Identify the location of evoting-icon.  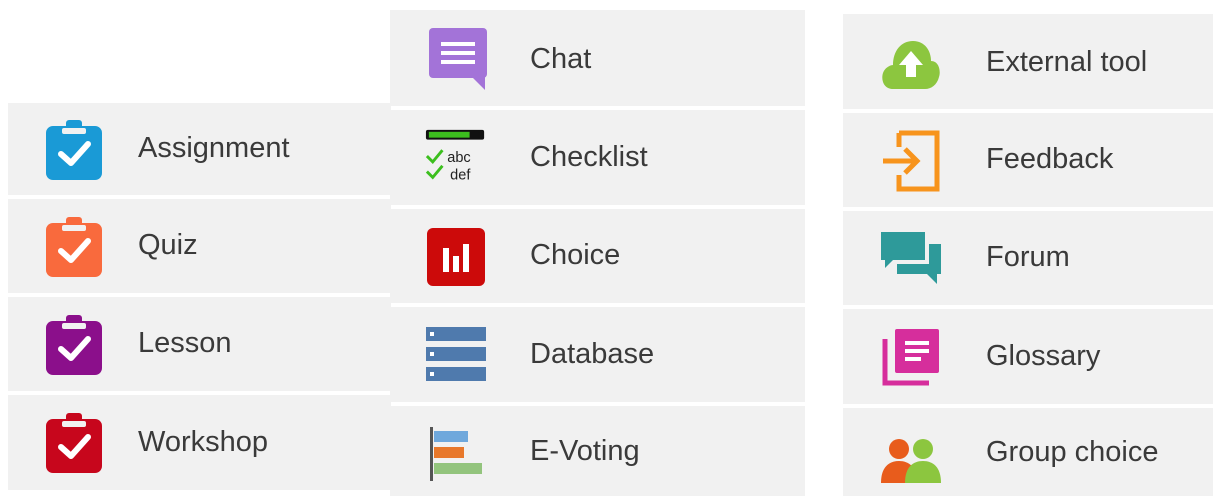
(456, 453).